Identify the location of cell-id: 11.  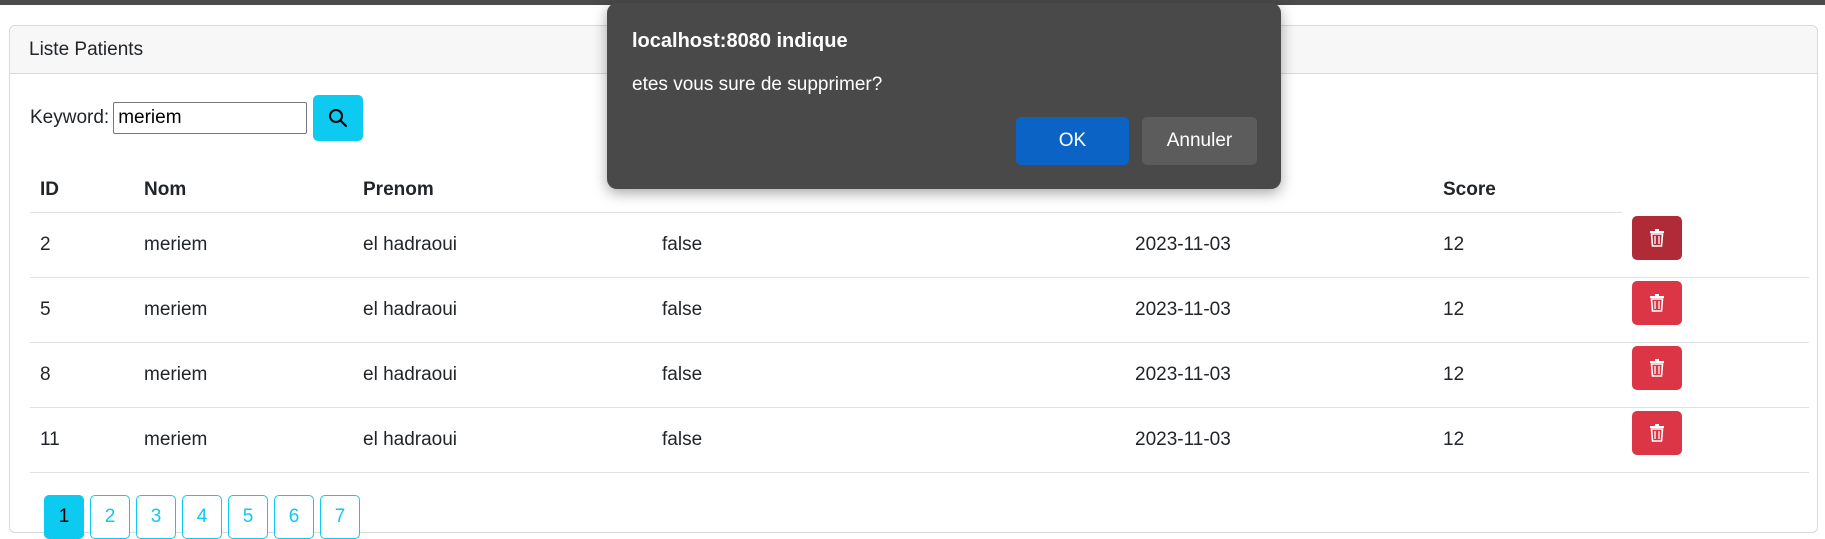
(82, 440).